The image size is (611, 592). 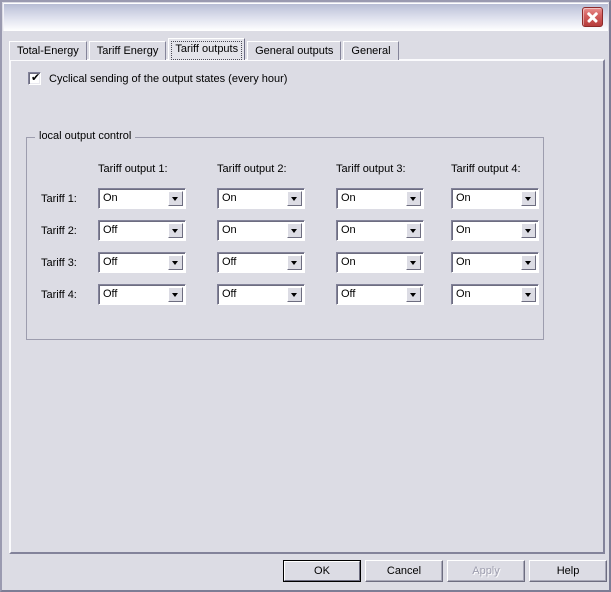 What do you see at coordinates (261, 198) in the screenshot?
I see `combo-tariff-1-output-2: On` at bounding box center [261, 198].